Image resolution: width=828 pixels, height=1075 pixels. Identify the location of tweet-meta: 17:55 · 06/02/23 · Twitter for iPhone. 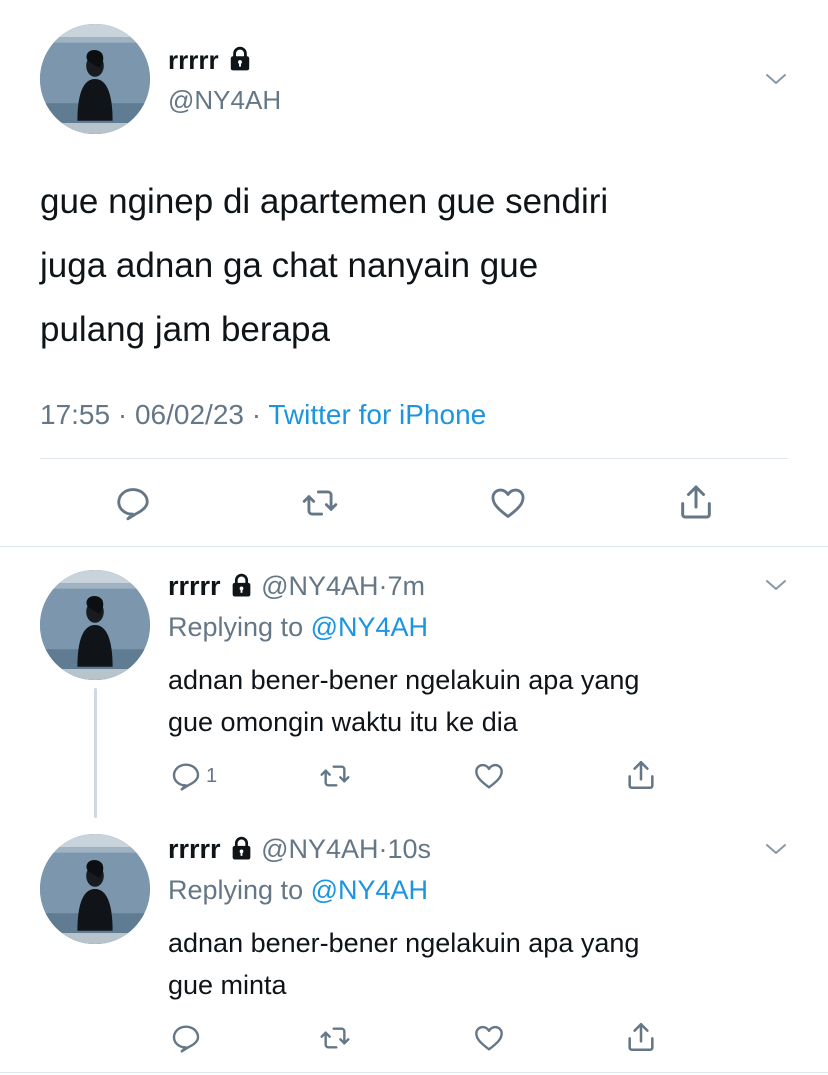
(263, 415).